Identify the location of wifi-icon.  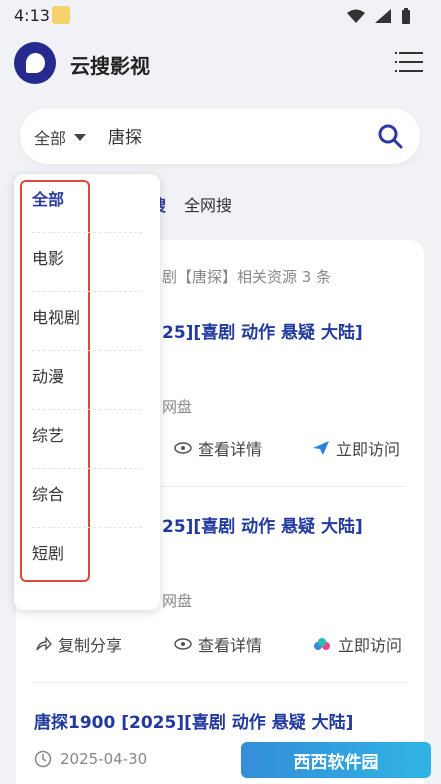
(356, 16).